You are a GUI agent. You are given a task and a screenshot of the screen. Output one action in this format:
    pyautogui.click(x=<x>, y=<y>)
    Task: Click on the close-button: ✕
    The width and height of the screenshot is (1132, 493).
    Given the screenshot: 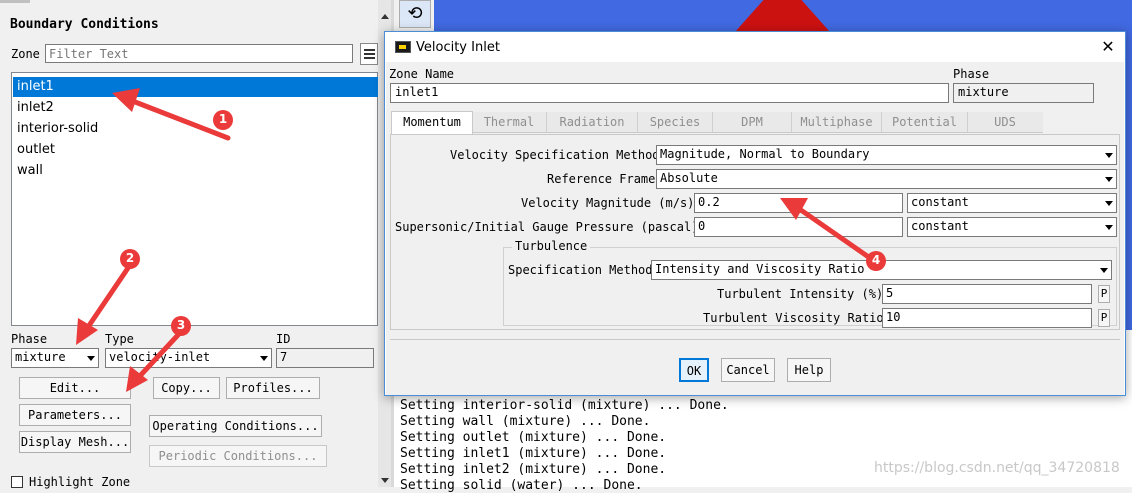 What is the action you would take?
    pyautogui.click(x=1108, y=47)
    